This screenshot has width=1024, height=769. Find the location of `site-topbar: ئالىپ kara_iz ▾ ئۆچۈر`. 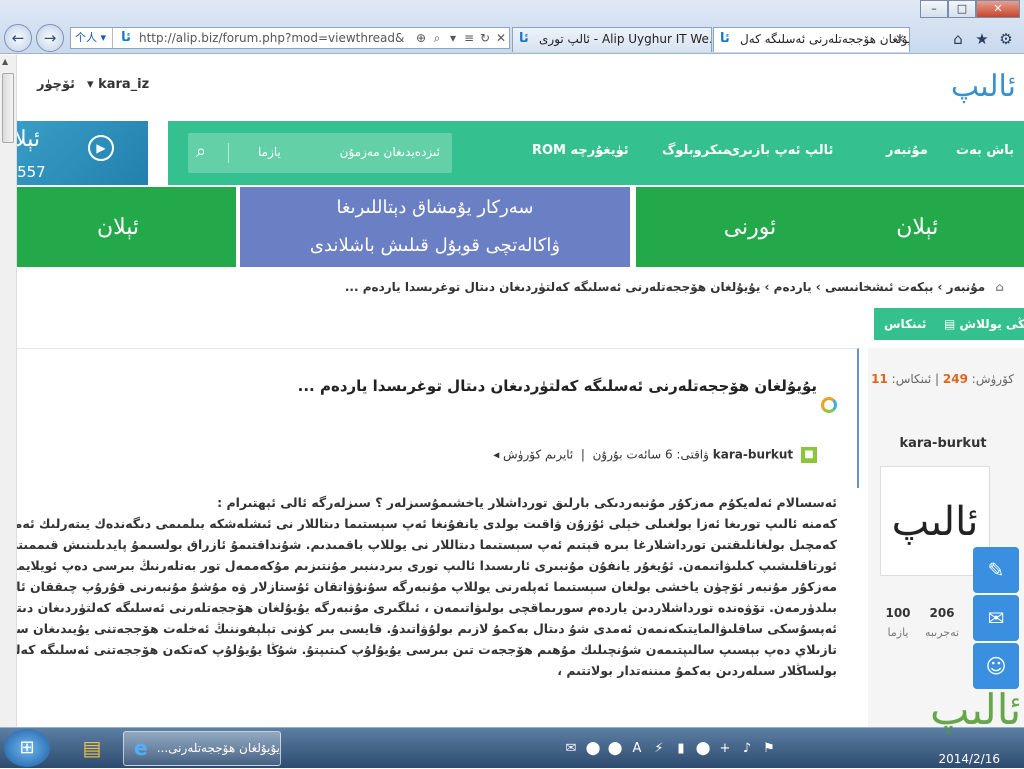

site-topbar: ئالىپ kara_iz ▾ ئۆچۈر is located at coordinates (520, 88).